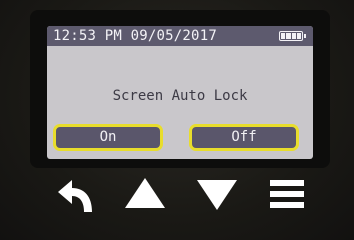 The image size is (354, 240). I want to click on down-button, so click(217, 194).